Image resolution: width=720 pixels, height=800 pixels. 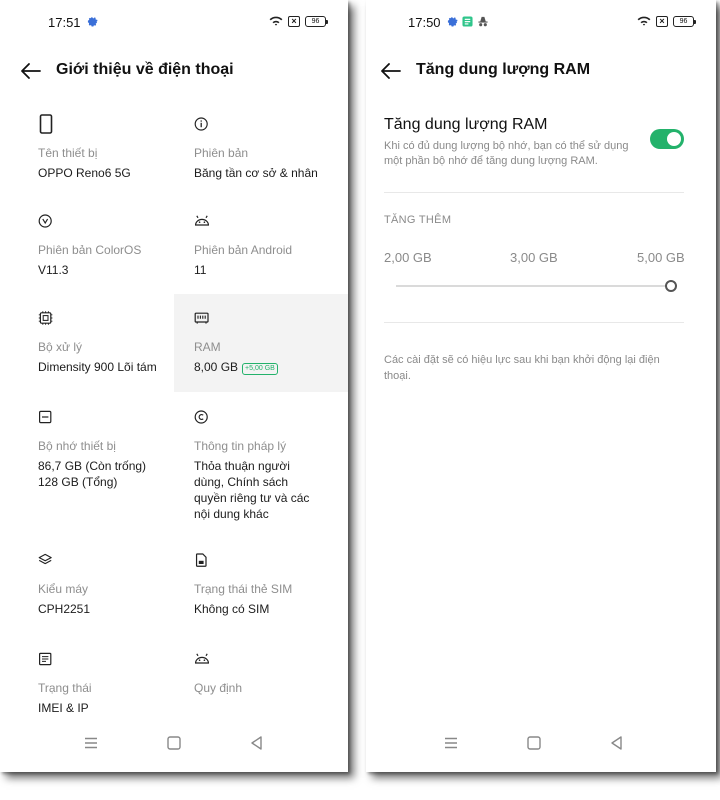 What do you see at coordinates (408, 257) in the screenshot?
I see `slider-option-label: 2,00 GB` at bounding box center [408, 257].